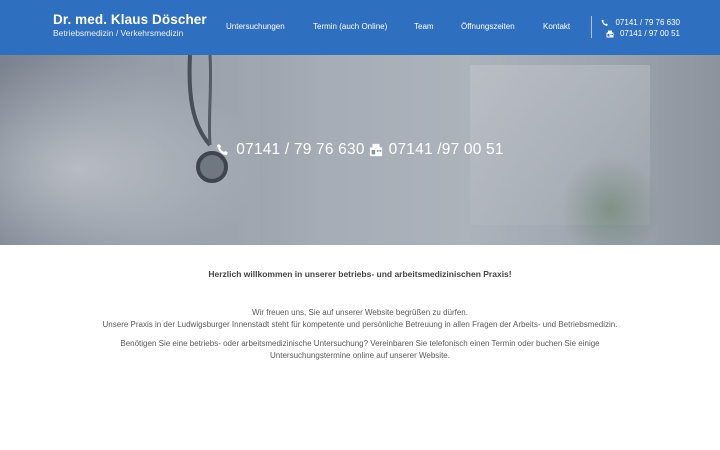 Image resolution: width=720 pixels, height=450 pixels. I want to click on brand-subtitle: Betriebsmedizin / Verkehrsmedizin, so click(118, 33).